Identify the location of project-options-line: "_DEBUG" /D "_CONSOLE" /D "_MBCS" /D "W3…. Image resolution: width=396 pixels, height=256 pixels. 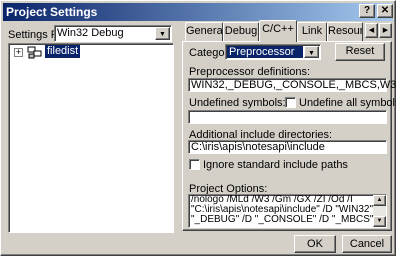
(288, 219).